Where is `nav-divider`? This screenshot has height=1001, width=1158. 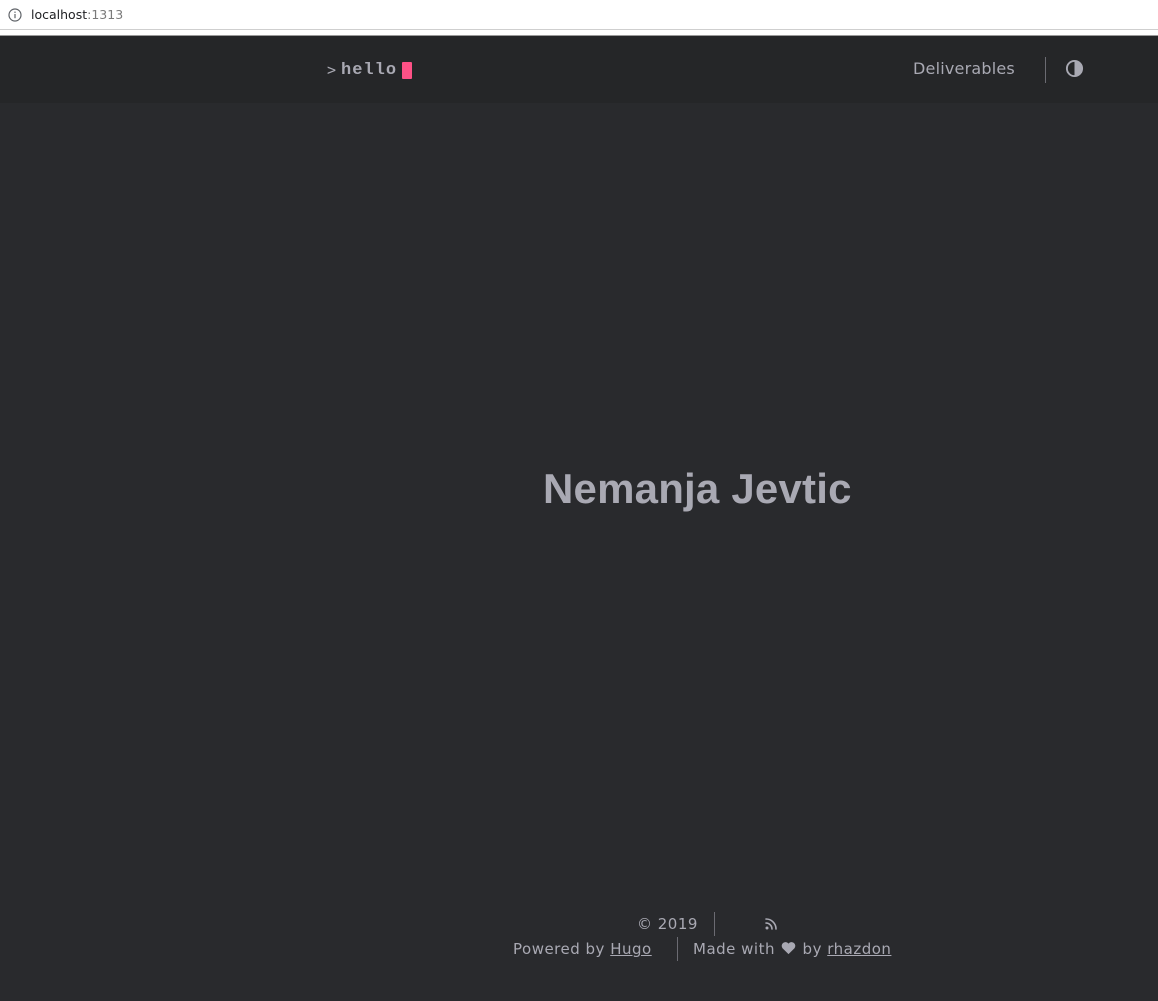
nav-divider is located at coordinates (1045, 70).